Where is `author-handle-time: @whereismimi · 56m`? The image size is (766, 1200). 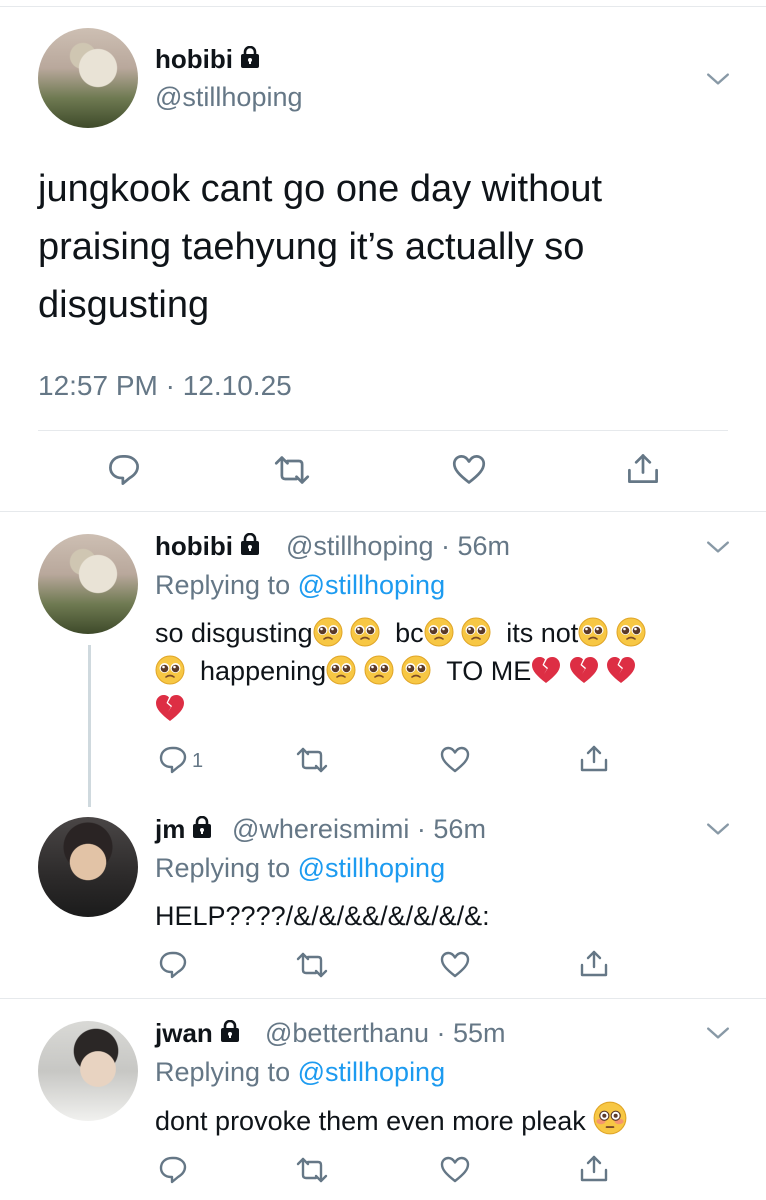
author-handle-time: @whereismimi · 56m is located at coordinates (359, 829).